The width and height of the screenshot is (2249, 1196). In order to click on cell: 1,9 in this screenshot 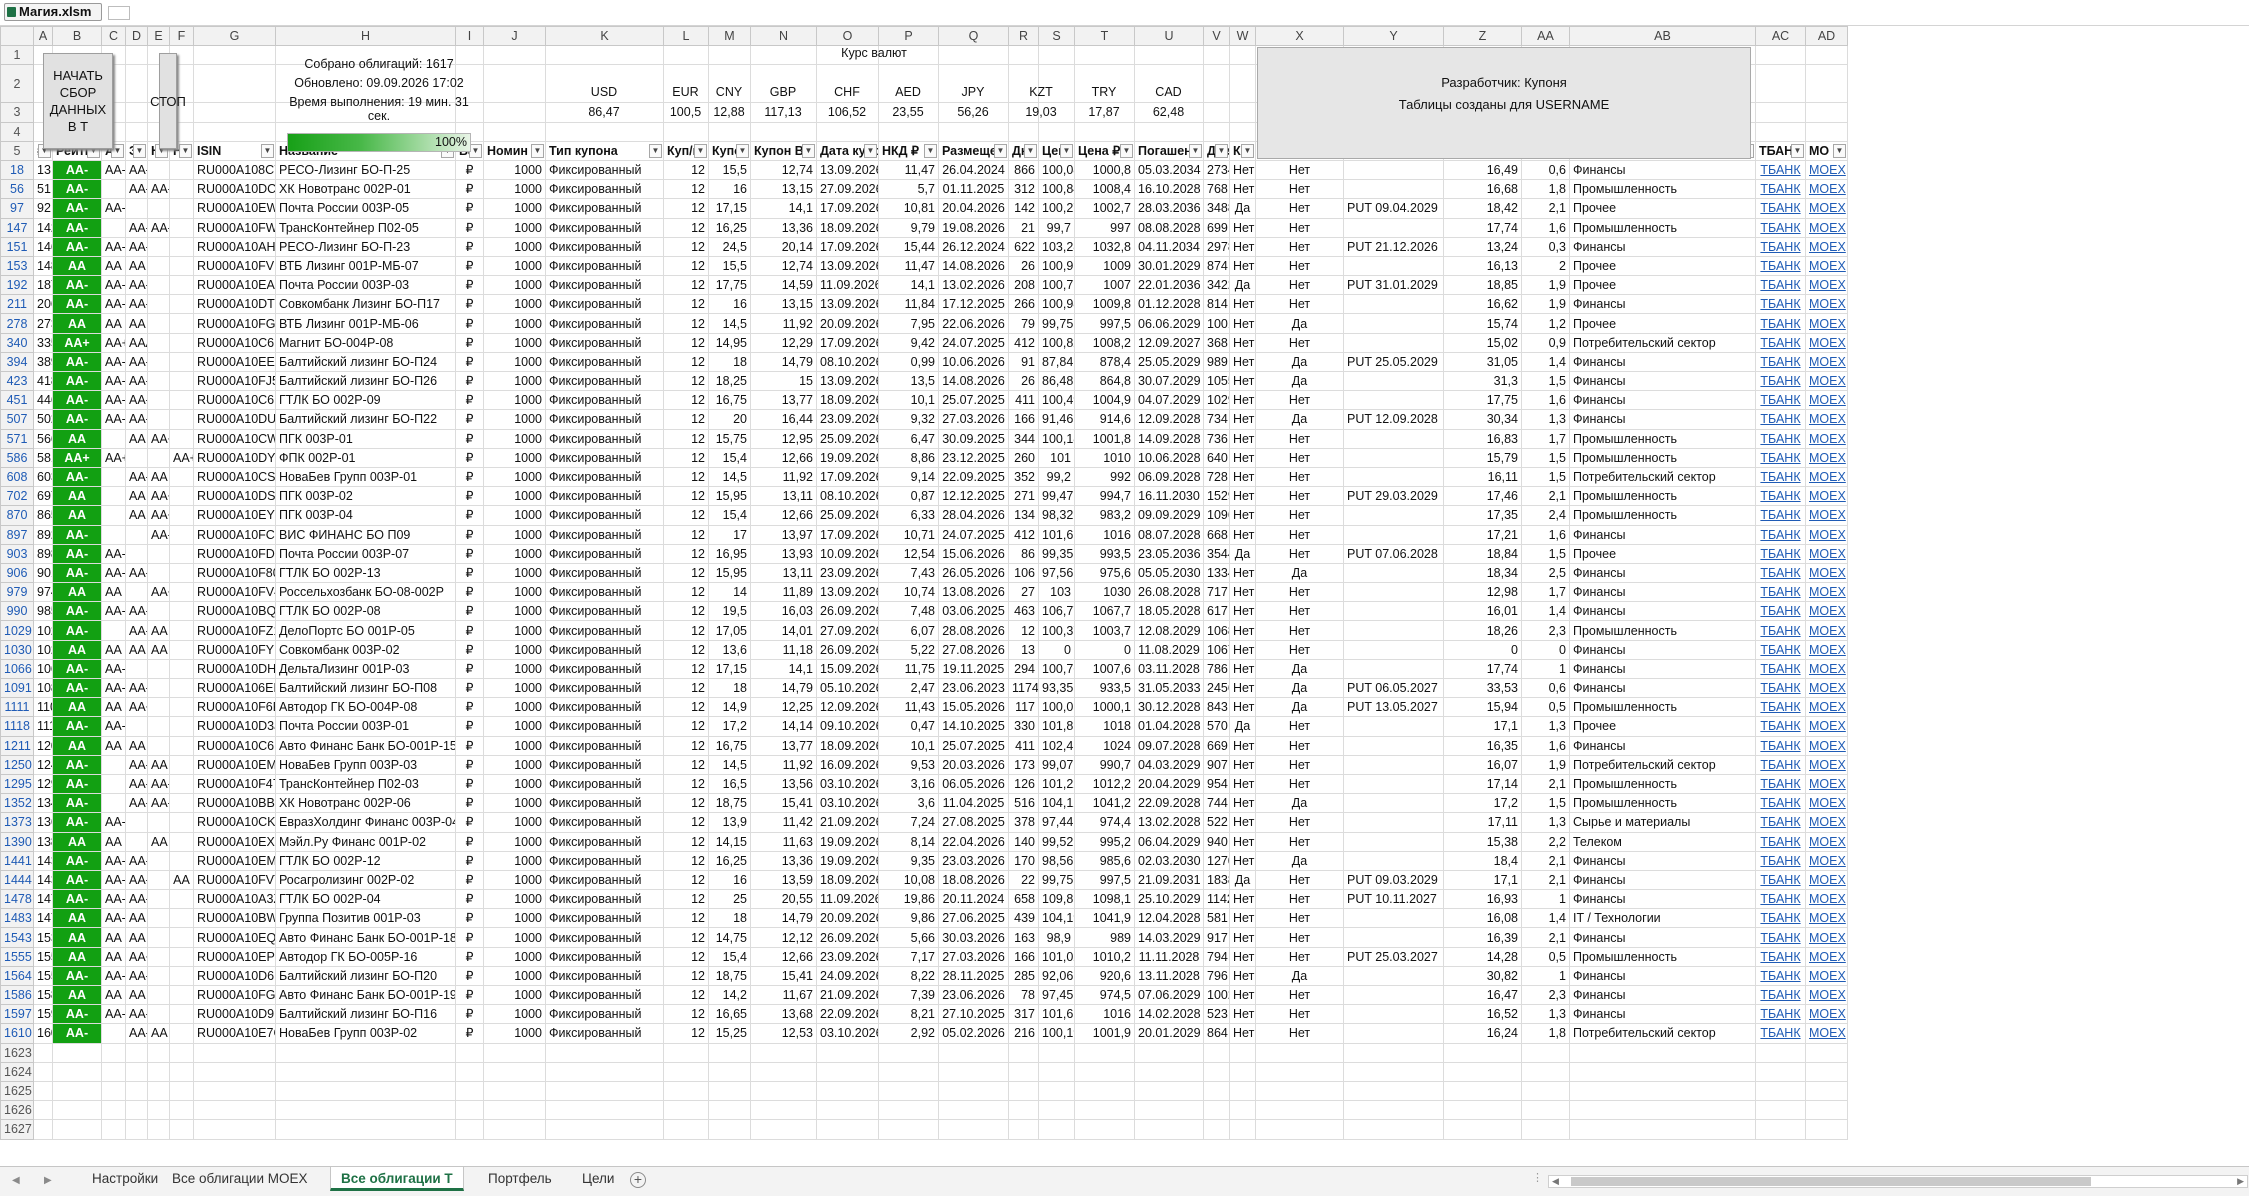, I will do `click(1545, 285)`.